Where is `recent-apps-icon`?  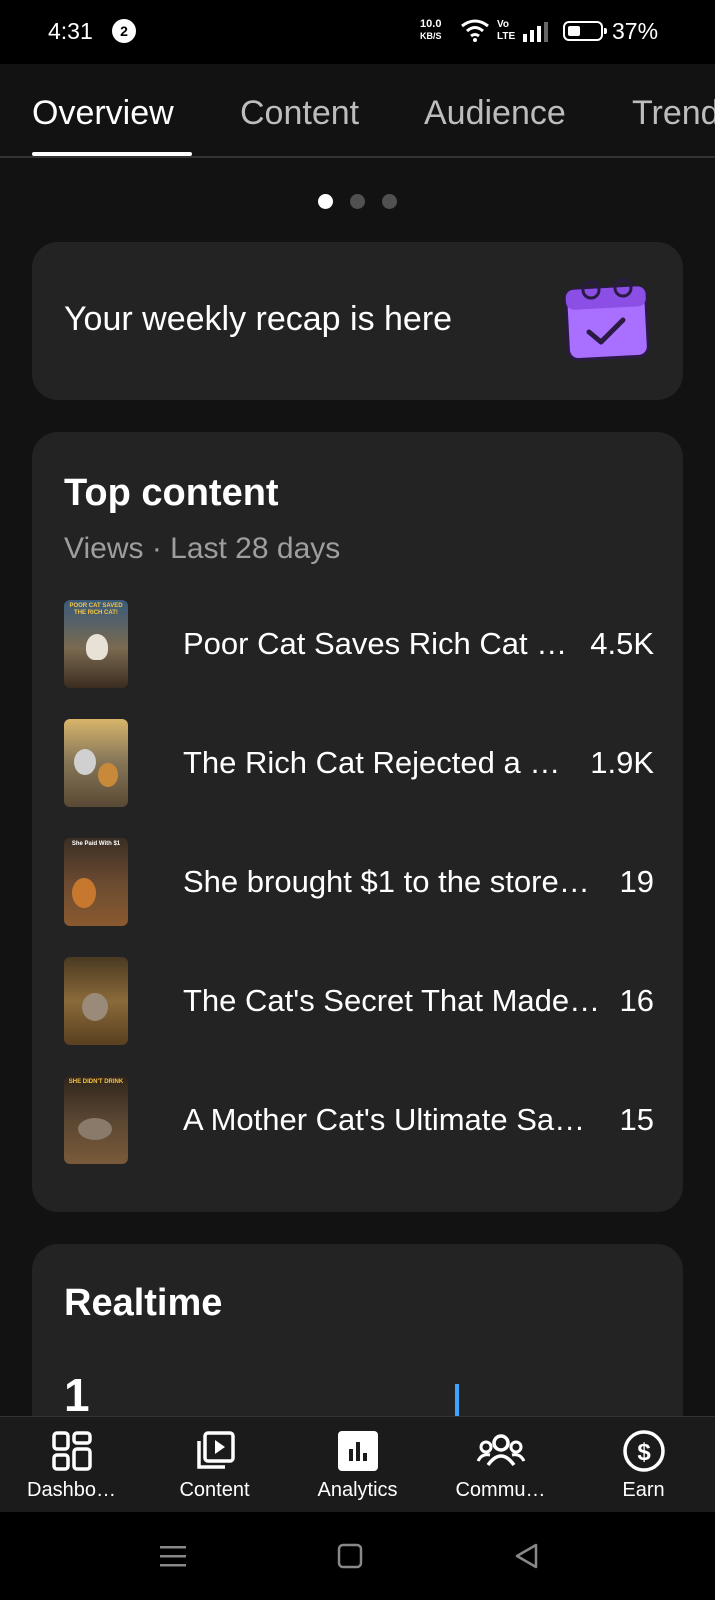 recent-apps-icon is located at coordinates (173, 1556).